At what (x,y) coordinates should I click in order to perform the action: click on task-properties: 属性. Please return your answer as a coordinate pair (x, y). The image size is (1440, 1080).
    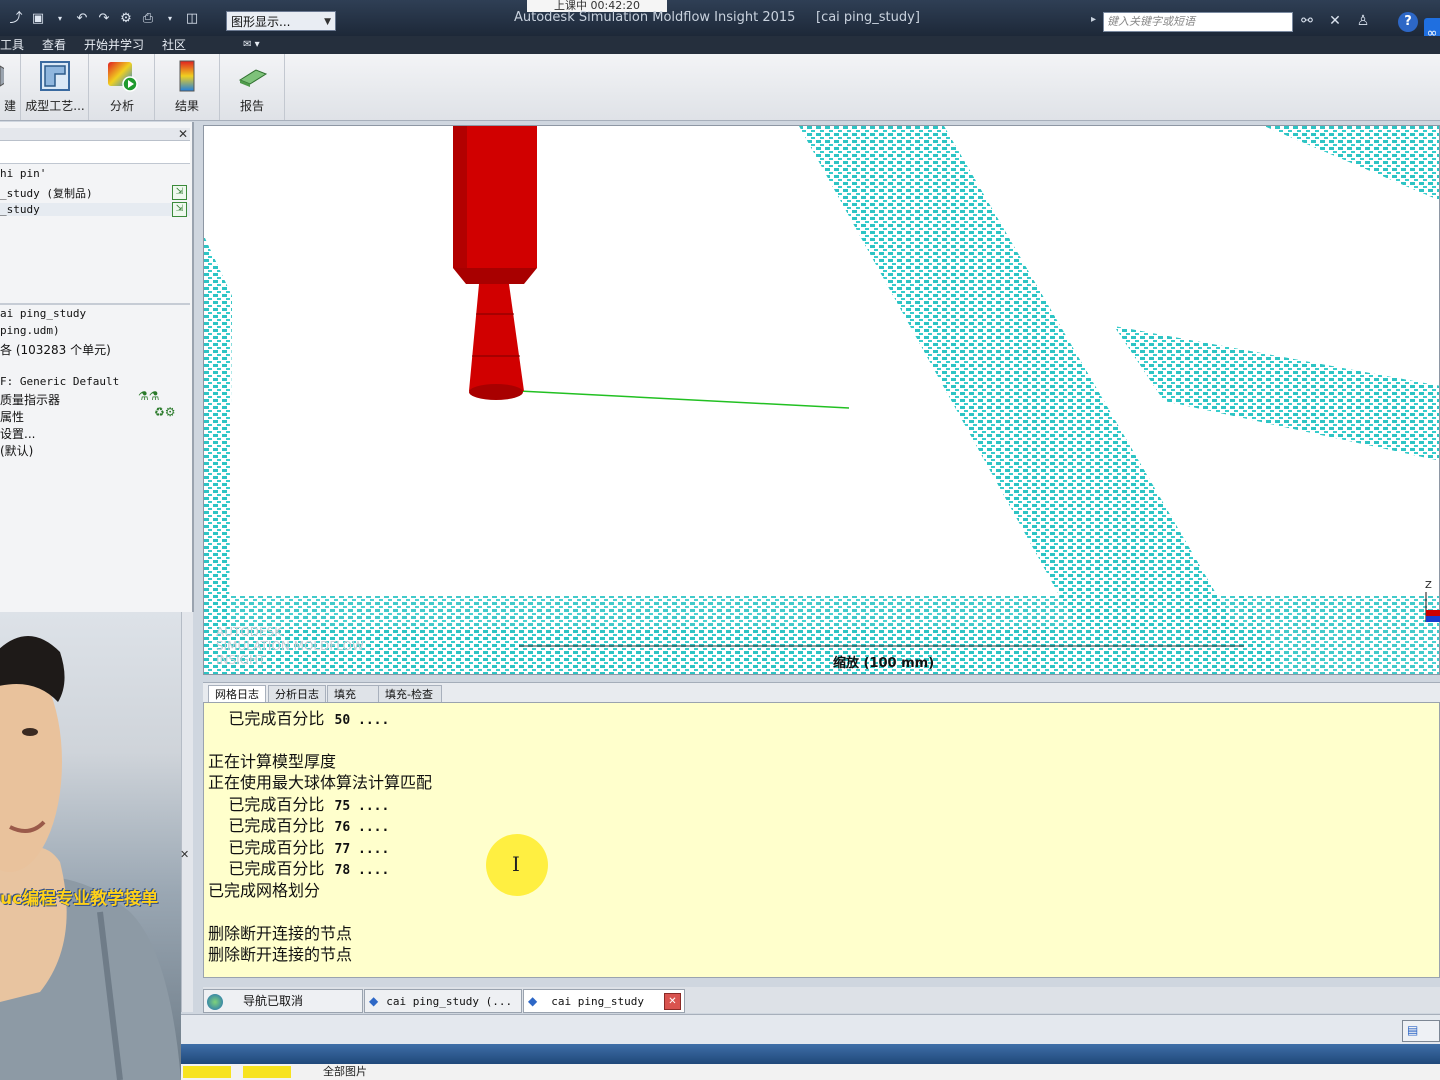
    Looking at the image, I should click on (12, 416).